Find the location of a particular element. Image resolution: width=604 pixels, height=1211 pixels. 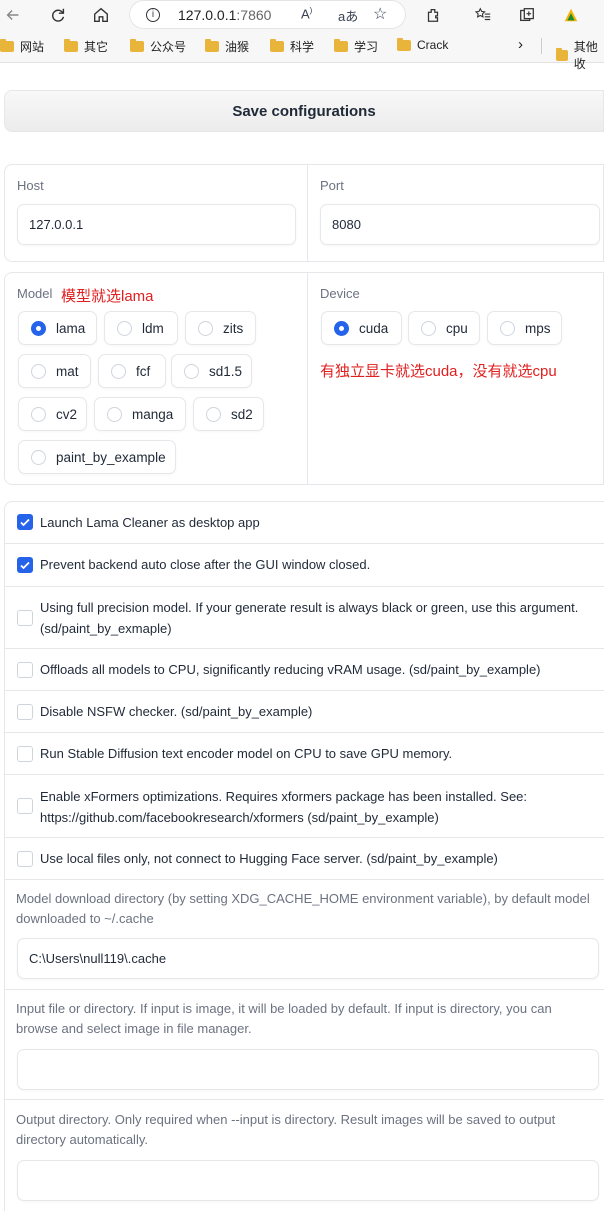

model-option-zits: zits is located at coordinates (220, 328).